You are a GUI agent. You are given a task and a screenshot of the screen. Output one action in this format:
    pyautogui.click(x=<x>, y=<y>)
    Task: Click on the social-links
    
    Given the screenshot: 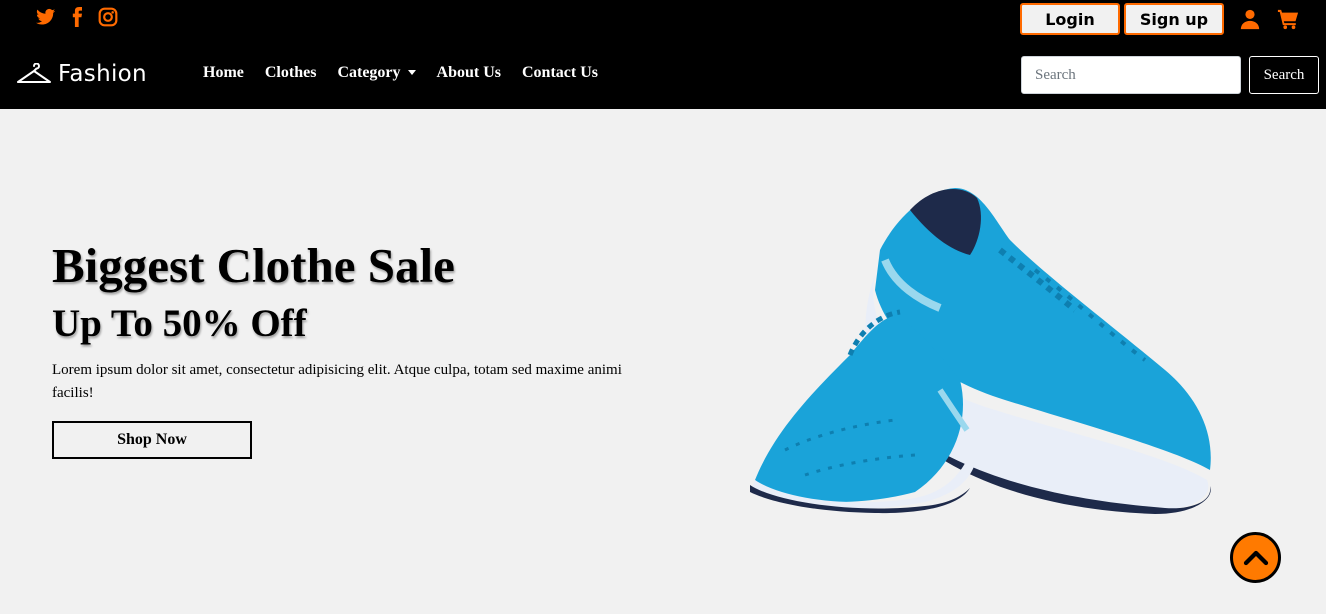 What is the action you would take?
    pyautogui.click(x=77, y=17)
    